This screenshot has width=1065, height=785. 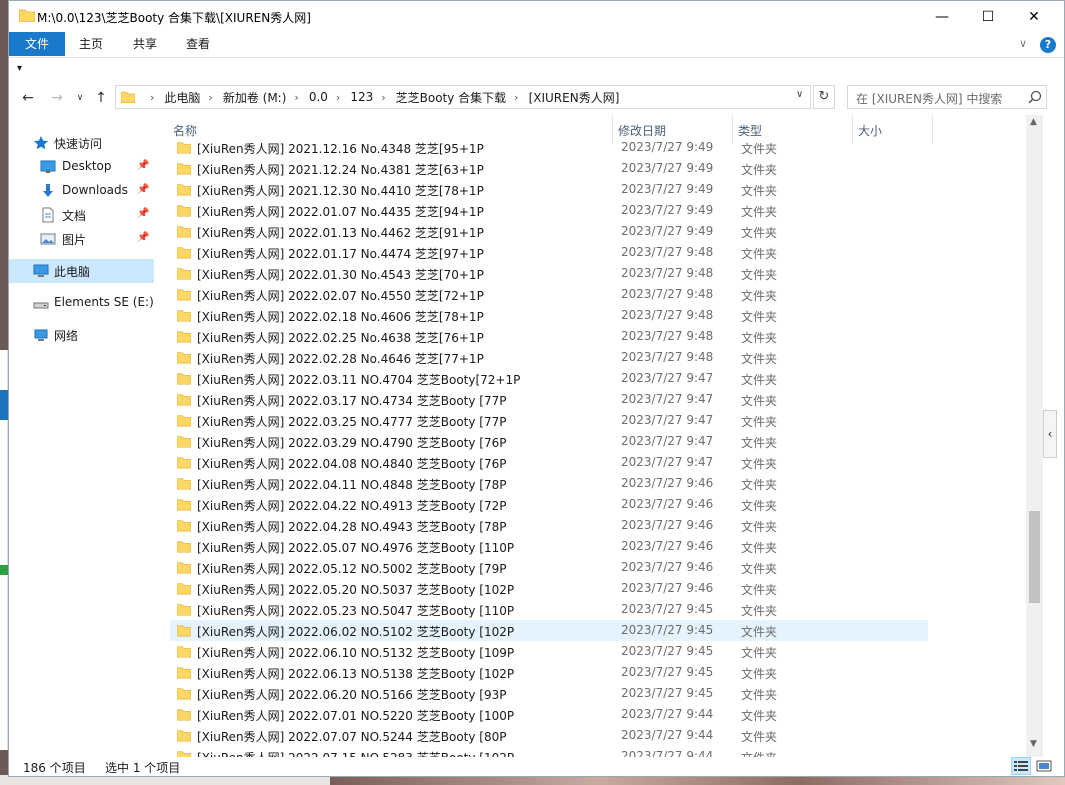 I want to click on file-name: [XiuRen秀人网] 2022.02.28 No.4646 芝芝[77+1P, so click(x=340, y=359).